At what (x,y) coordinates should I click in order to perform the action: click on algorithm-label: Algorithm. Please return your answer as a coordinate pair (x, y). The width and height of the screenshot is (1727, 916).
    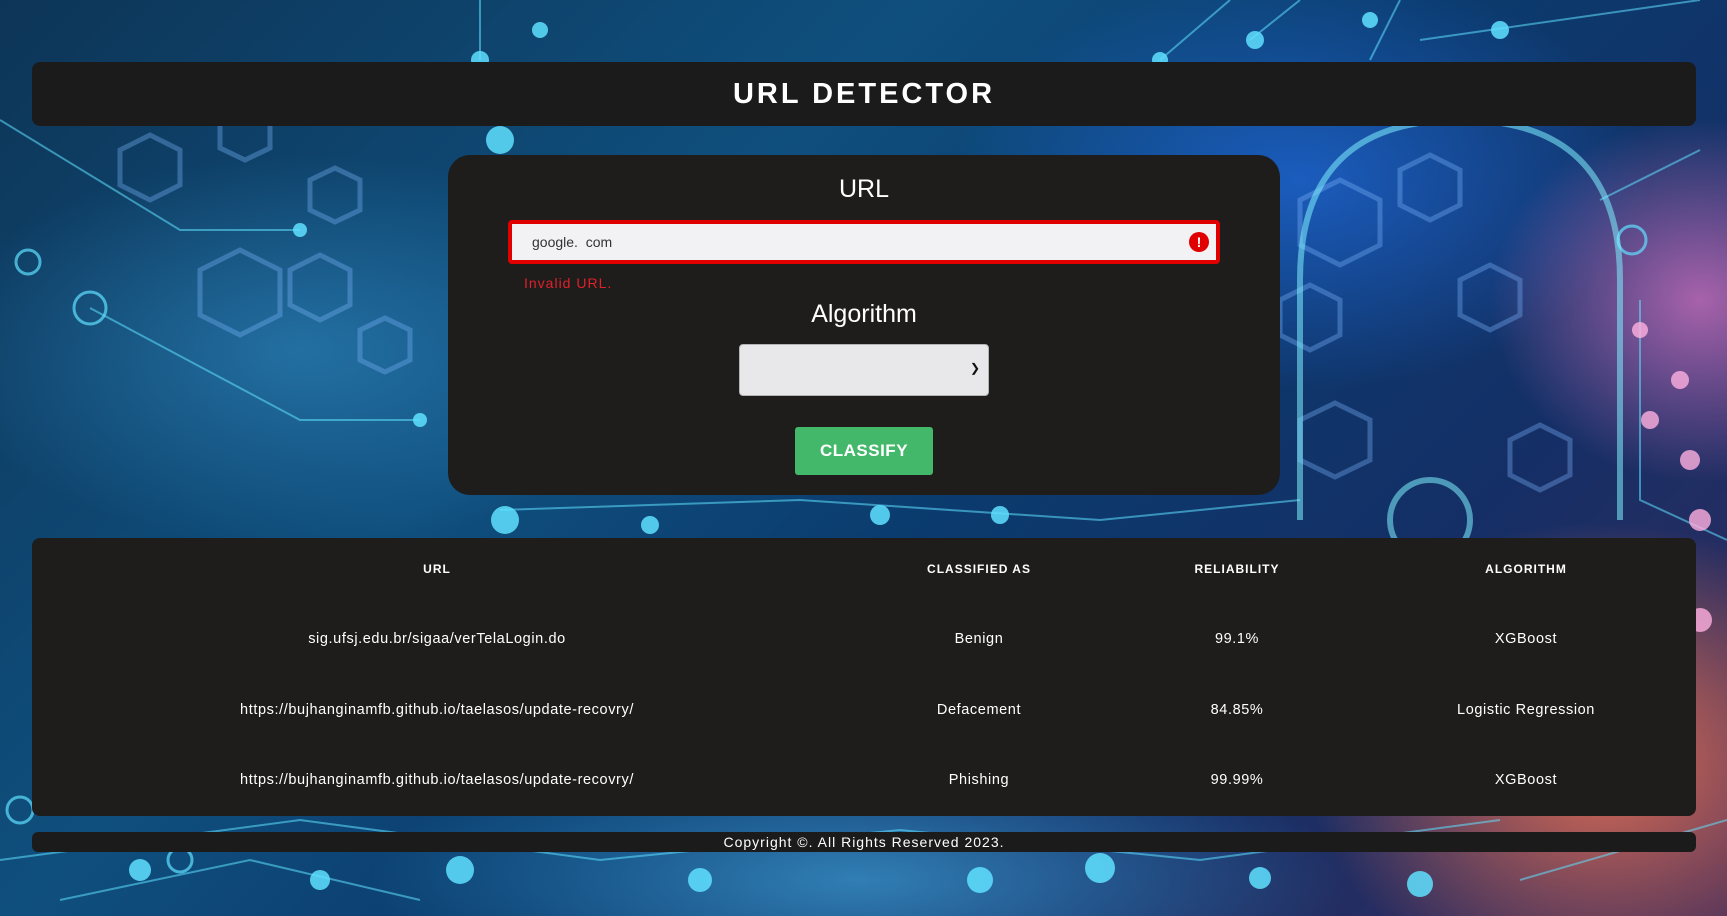
    Looking at the image, I should click on (864, 314).